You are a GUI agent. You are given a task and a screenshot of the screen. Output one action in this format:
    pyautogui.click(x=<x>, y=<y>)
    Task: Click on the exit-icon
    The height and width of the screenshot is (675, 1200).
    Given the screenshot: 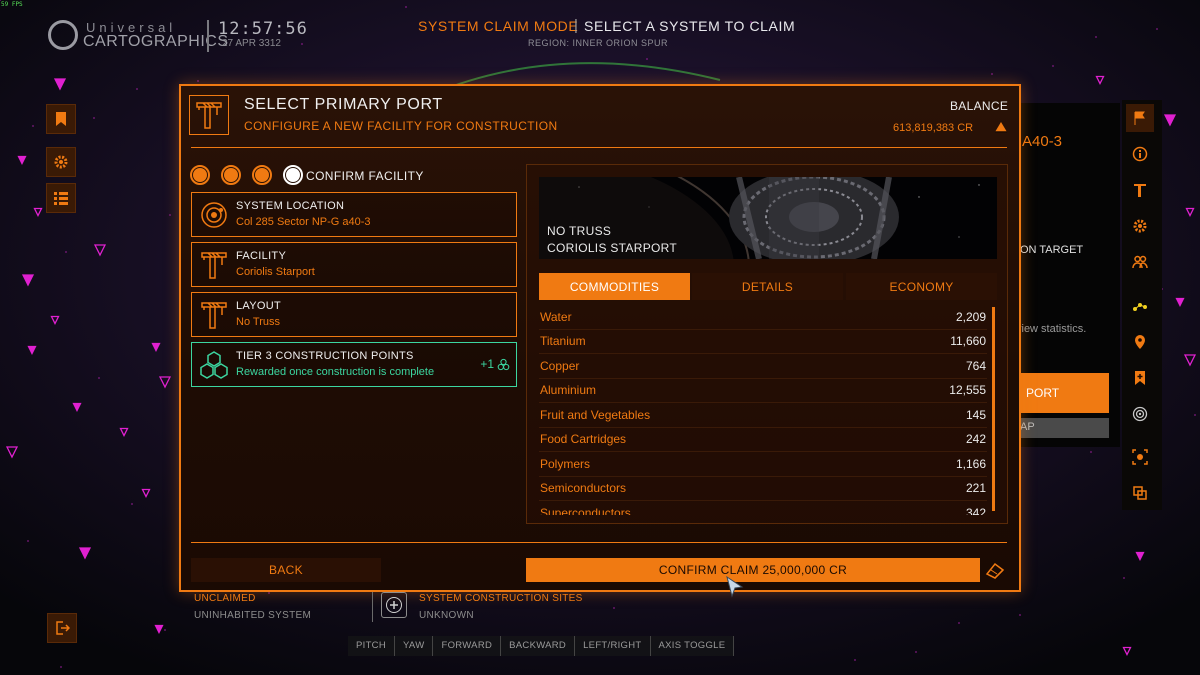 What is the action you would take?
    pyautogui.click(x=62, y=628)
    